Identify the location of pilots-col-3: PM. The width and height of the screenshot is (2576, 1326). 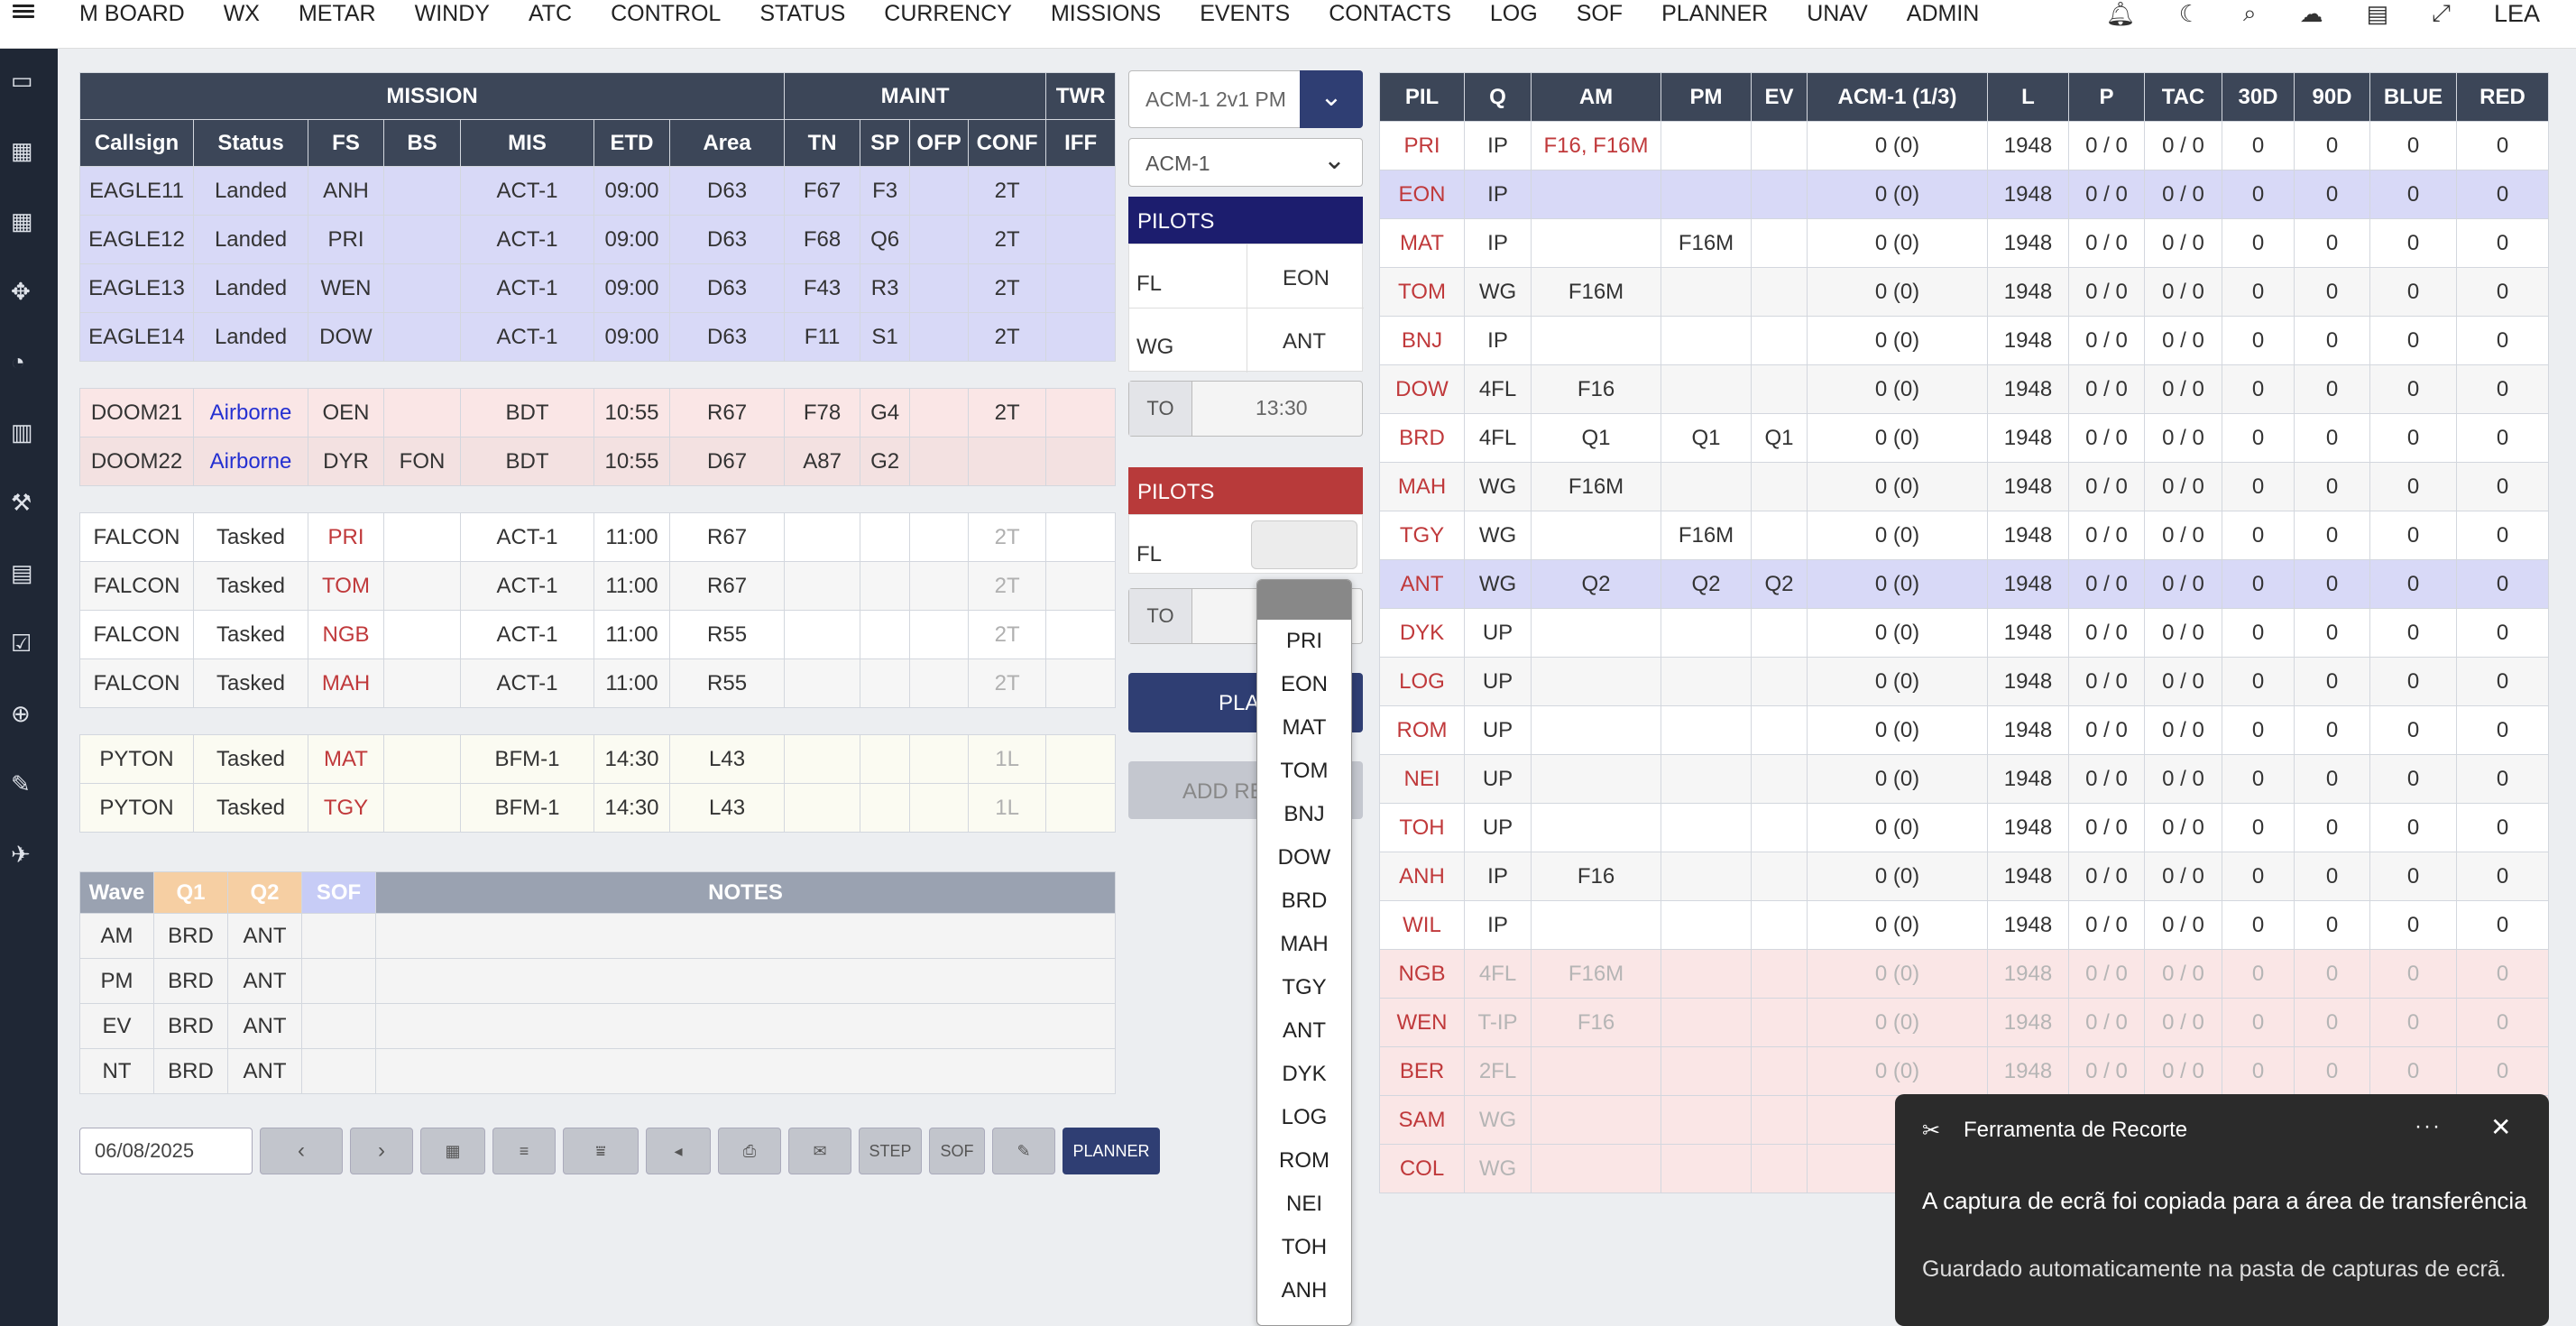
(1707, 97).